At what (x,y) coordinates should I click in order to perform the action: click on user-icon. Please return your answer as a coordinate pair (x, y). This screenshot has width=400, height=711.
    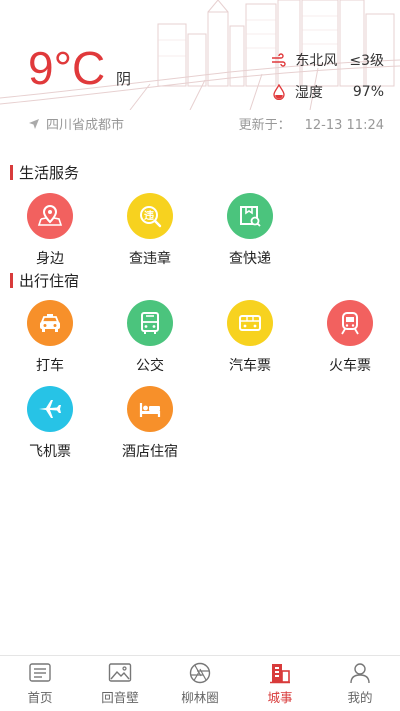
    Looking at the image, I should click on (360, 672).